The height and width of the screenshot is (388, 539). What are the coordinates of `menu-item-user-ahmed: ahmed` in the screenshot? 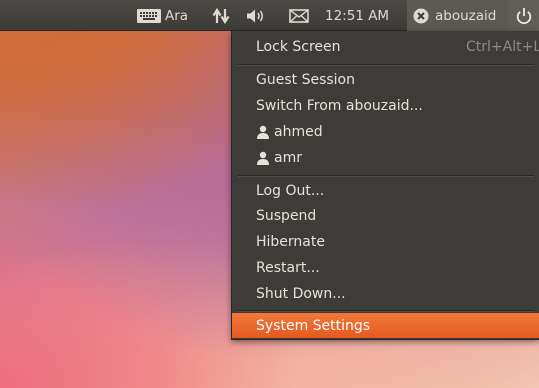 It's located at (385, 132).